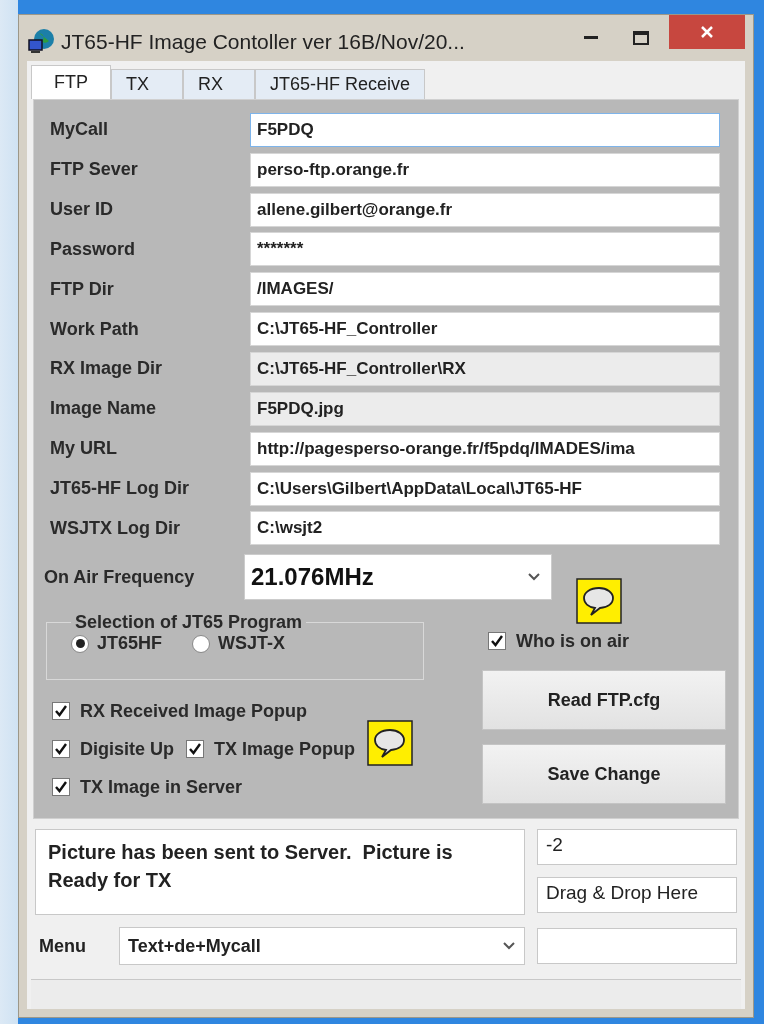 The image size is (764, 1024). What do you see at coordinates (93, 249) in the screenshot?
I see `field-label: Password` at bounding box center [93, 249].